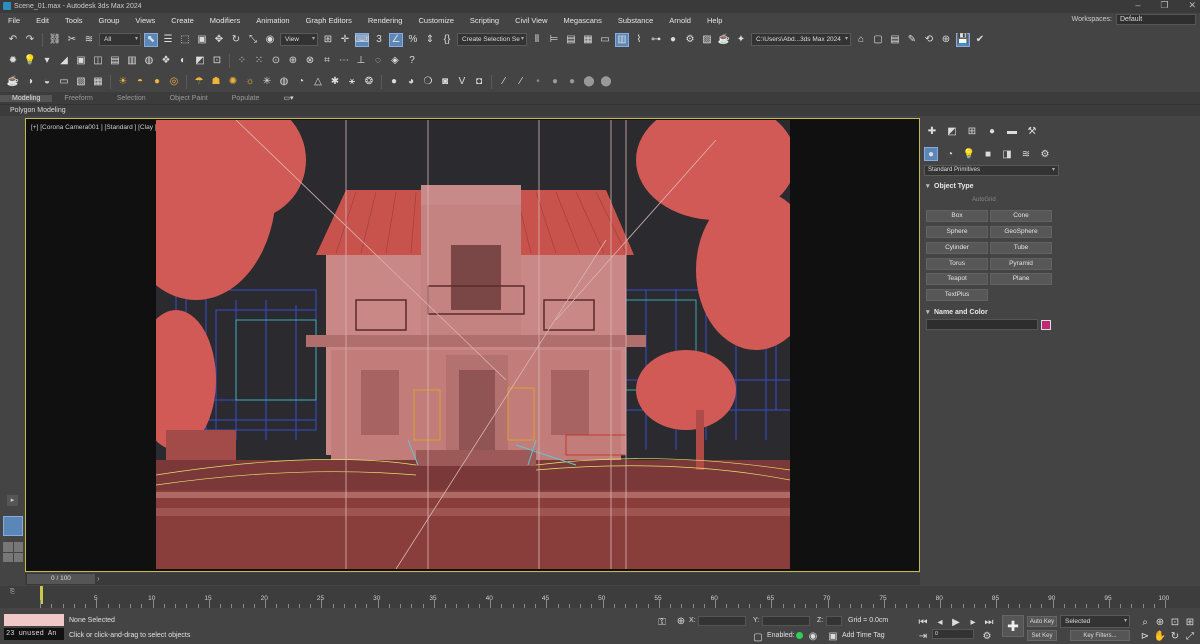 Image resolution: width=1200 pixels, height=644 pixels. Describe the element at coordinates (982, 324) in the screenshot. I see `object-name-field` at that location.